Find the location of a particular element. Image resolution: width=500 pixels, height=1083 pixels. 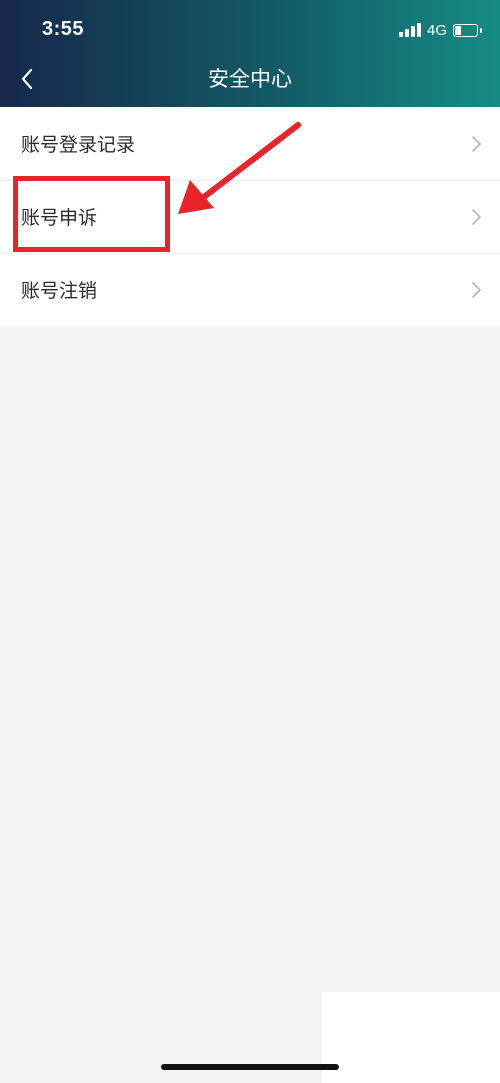

network-type: 4G is located at coordinates (436, 30).